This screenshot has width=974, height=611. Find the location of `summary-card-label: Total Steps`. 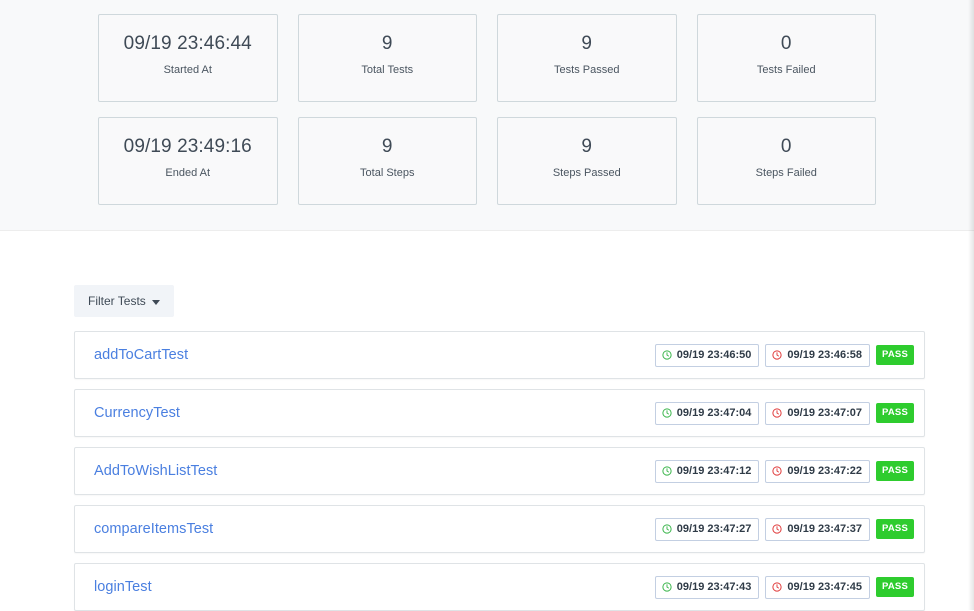

summary-card-label: Total Steps is located at coordinates (387, 173).